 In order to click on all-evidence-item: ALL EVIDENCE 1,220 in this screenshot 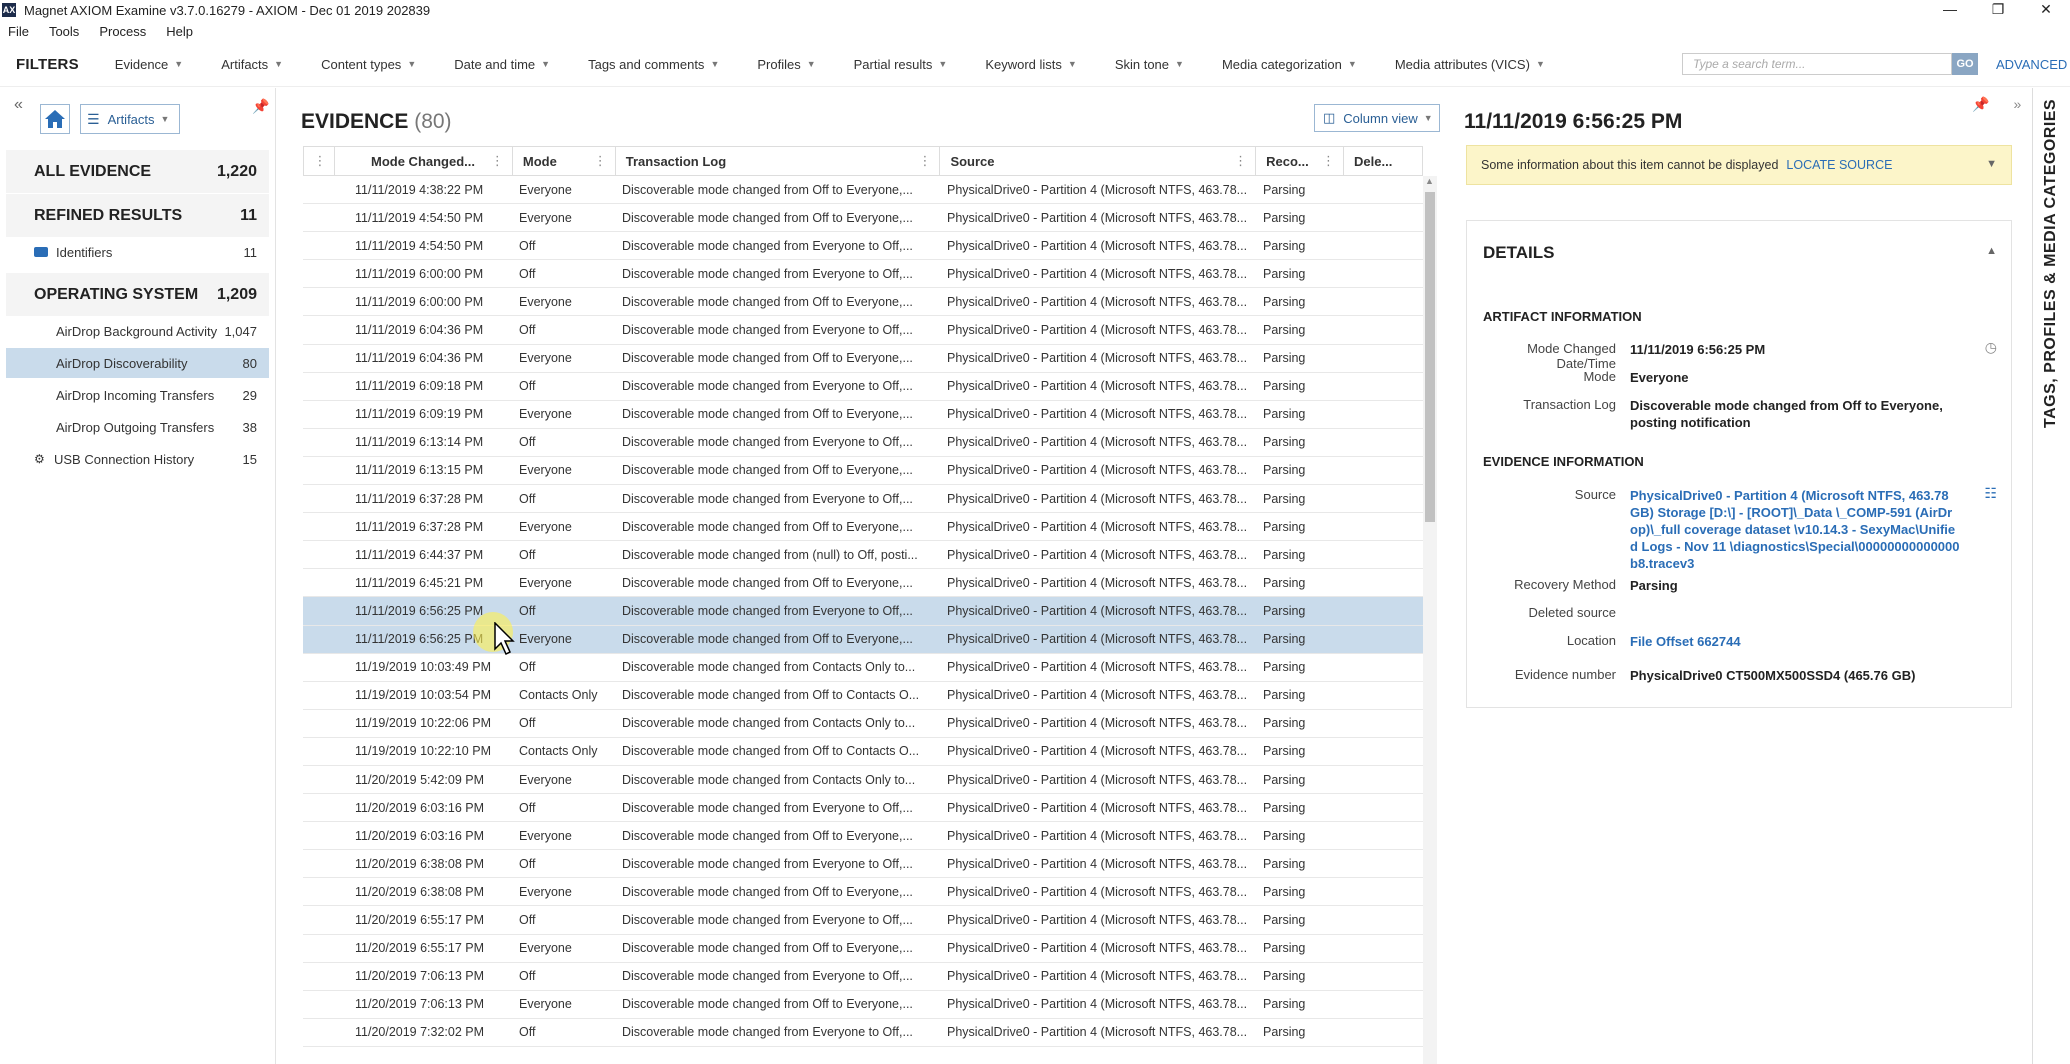, I will do `click(137, 171)`.